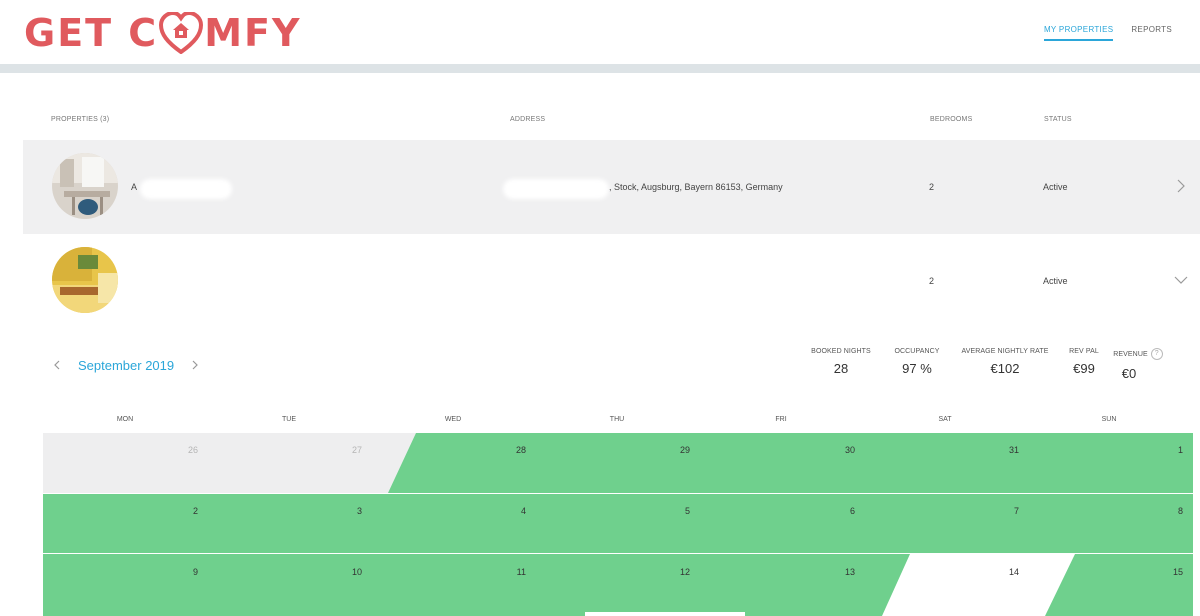  What do you see at coordinates (850, 572) in the screenshot?
I see `day-number: 13` at bounding box center [850, 572].